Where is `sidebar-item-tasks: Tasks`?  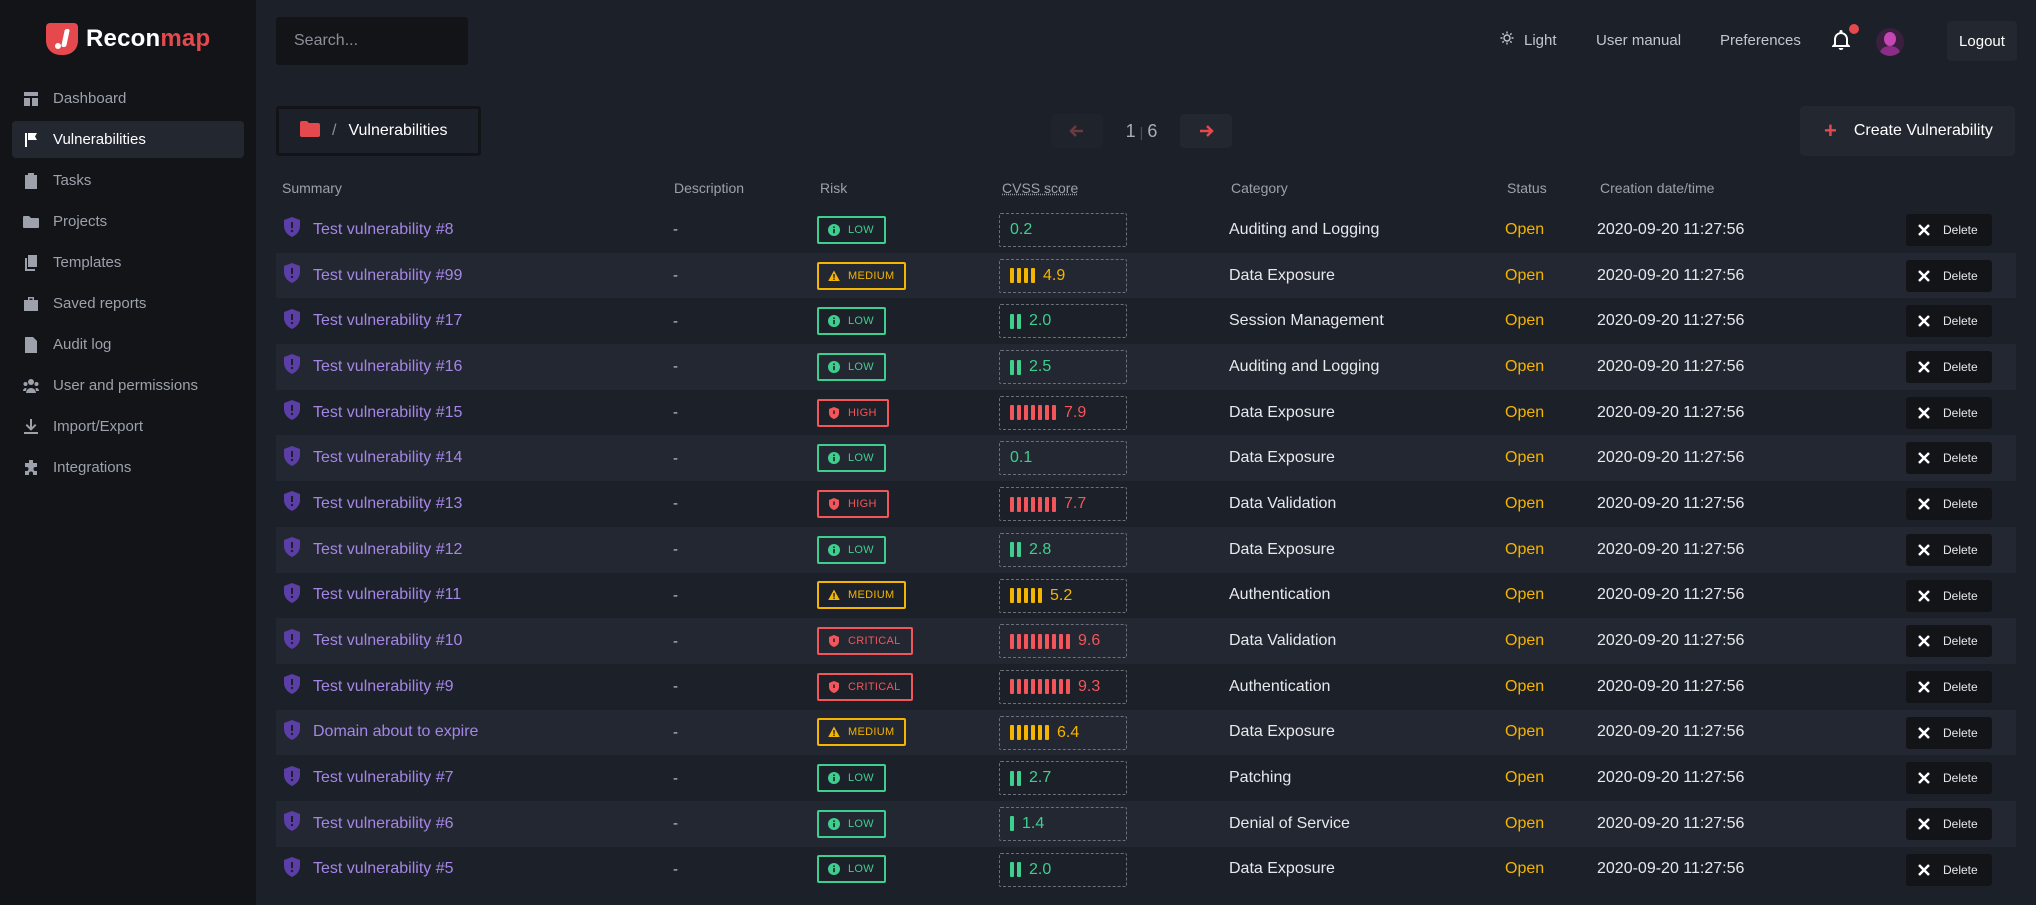 sidebar-item-tasks: Tasks is located at coordinates (128, 180).